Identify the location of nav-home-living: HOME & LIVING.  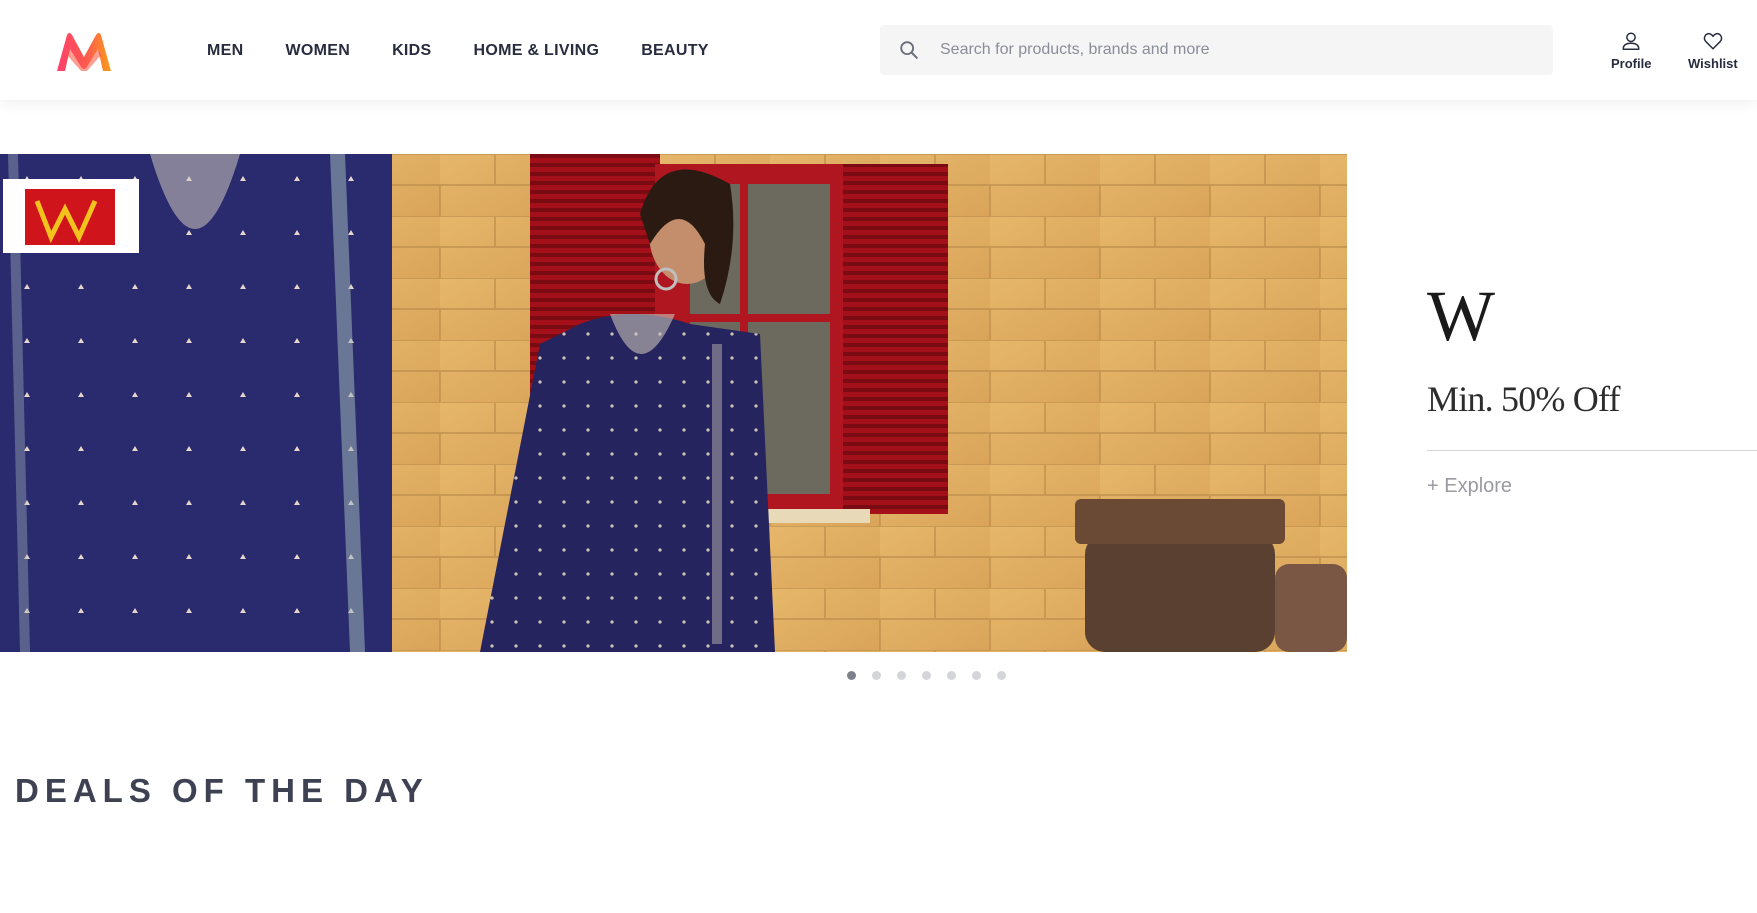
(537, 50).